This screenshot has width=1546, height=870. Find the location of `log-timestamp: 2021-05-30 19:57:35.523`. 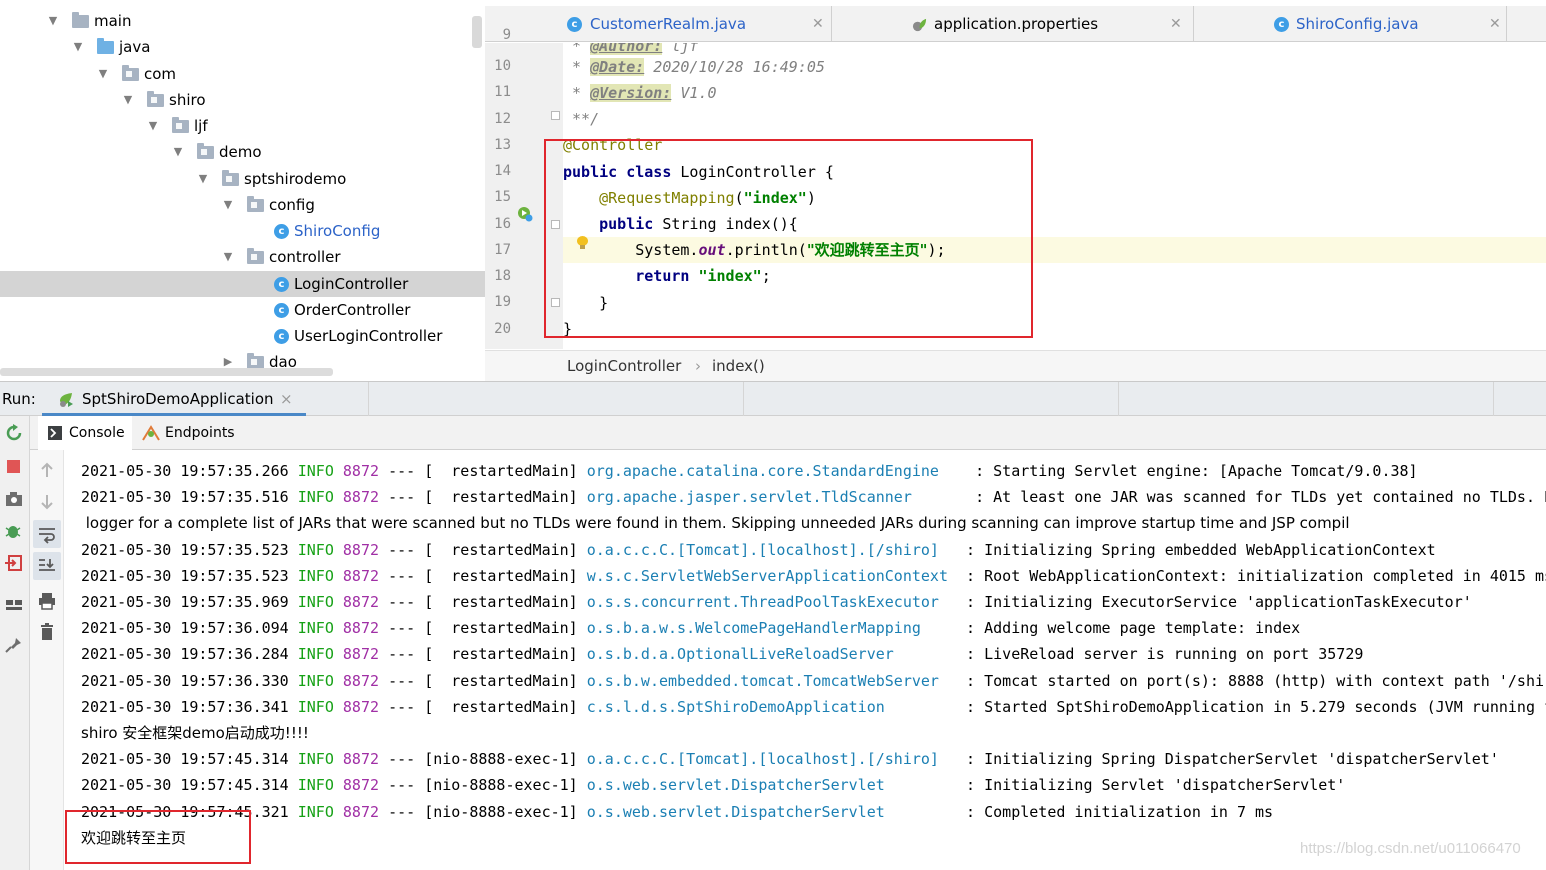

log-timestamp: 2021-05-30 19:57:35.523 is located at coordinates (185, 549).